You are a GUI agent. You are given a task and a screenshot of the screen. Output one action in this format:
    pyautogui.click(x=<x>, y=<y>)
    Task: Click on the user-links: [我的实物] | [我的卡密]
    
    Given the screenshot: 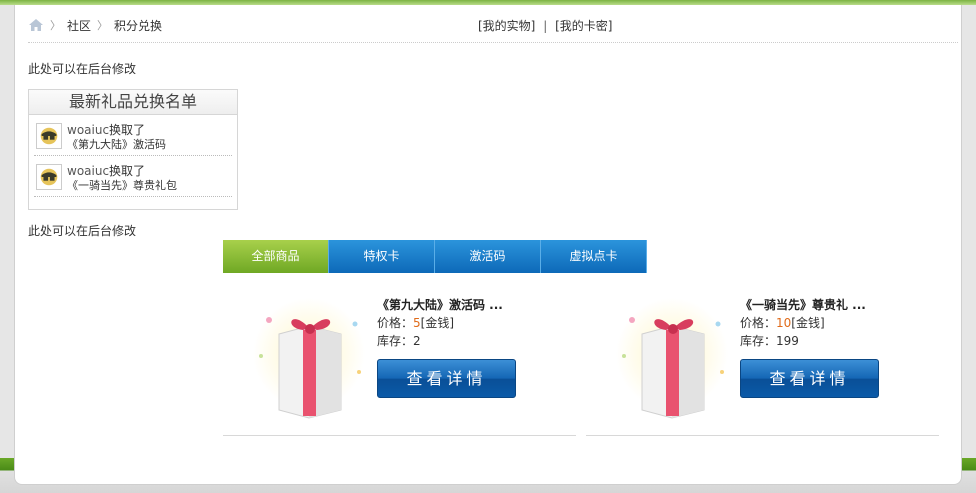 What is the action you would take?
    pyautogui.click(x=545, y=25)
    